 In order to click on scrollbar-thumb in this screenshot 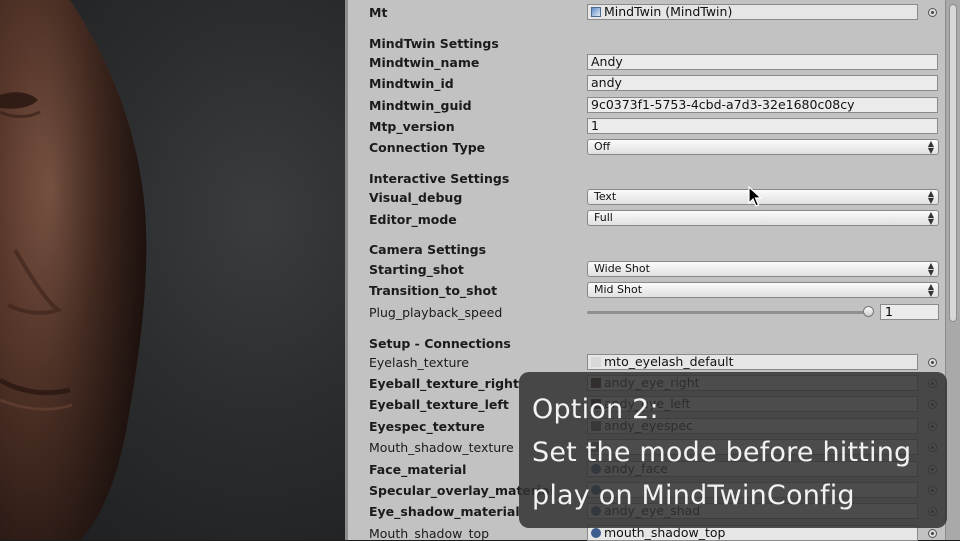, I will do `click(953, 163)`.